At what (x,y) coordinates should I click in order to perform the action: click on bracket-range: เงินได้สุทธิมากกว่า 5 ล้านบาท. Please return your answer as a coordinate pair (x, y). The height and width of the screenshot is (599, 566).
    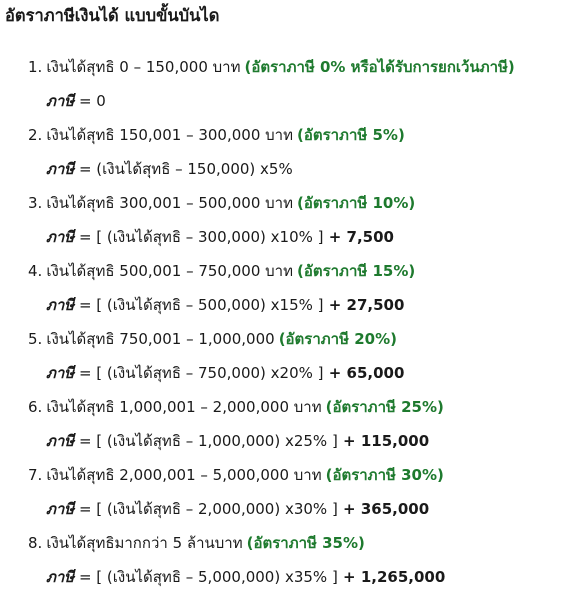
    Looking at the image, I should click on (144, 543).